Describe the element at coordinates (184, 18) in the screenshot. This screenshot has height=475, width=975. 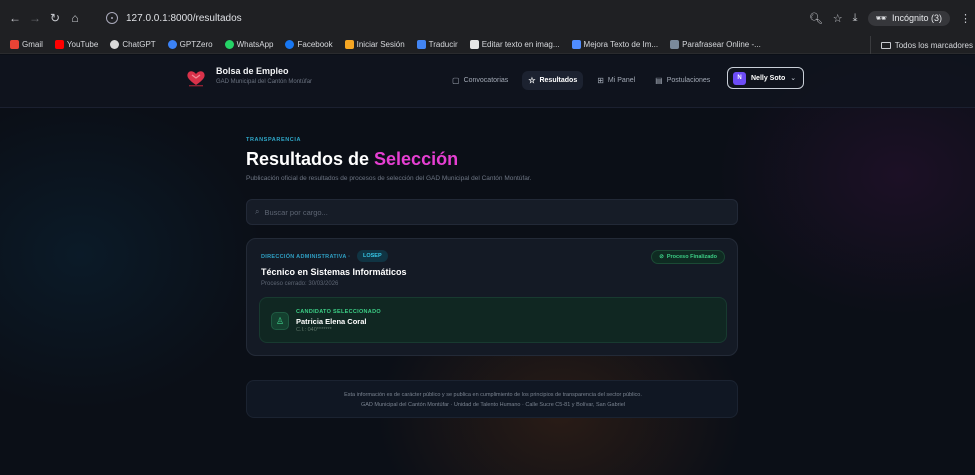
I see `url-text: 127.0.0.1:8000/resultados` at that location.